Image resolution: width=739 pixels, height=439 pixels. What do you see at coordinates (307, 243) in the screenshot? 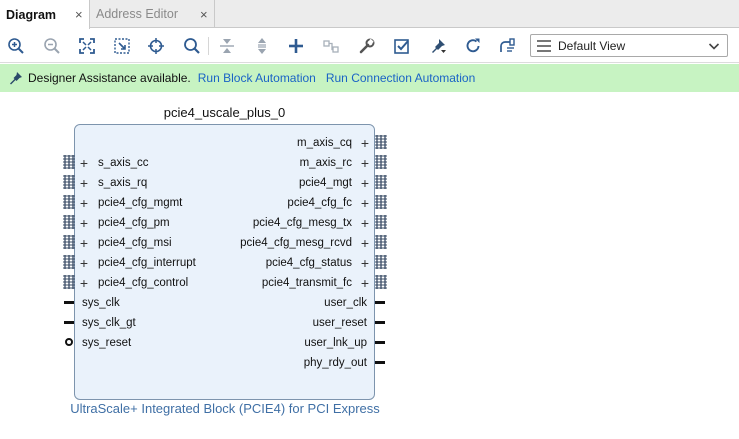
I see `bus-port-pcie4-cfg-mesg-rcvd: pcie4_cfg_mesg_rcvd +` at bounding box center [307, 243].